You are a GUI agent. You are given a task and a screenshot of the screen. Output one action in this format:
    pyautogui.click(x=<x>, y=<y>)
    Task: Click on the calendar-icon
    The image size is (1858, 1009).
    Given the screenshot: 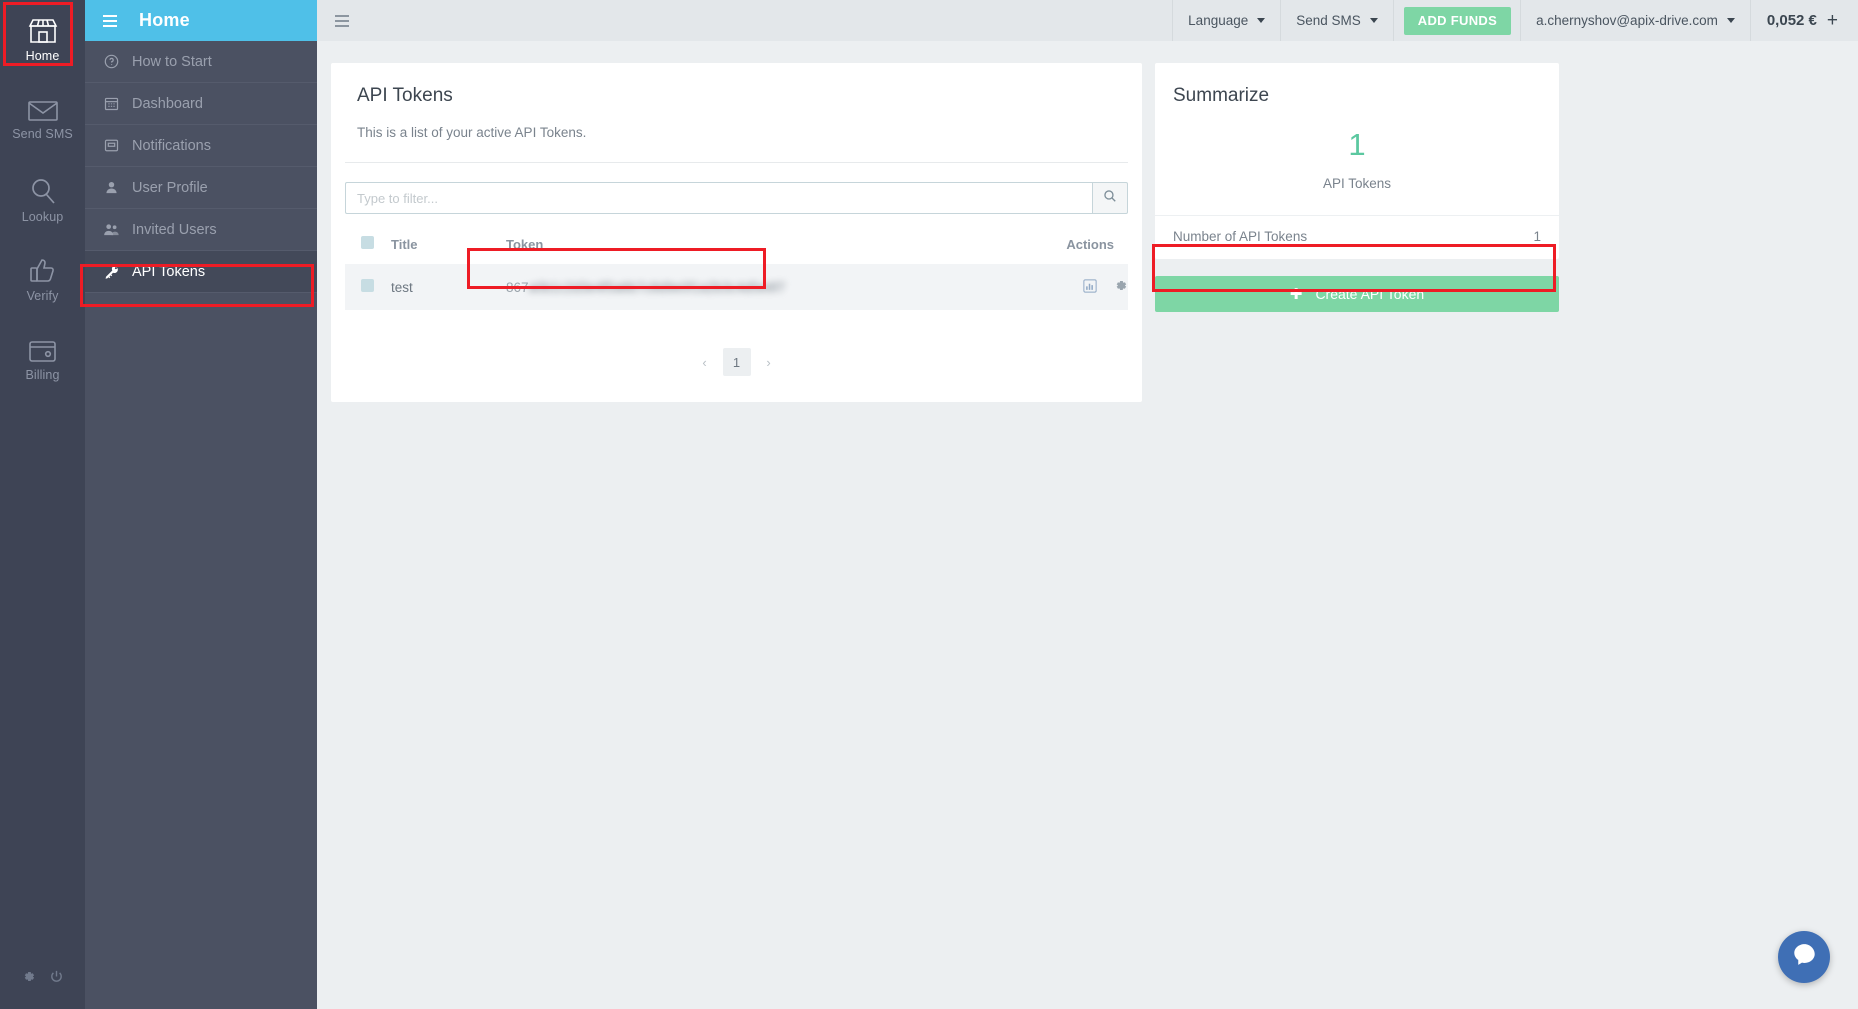 What is the action you would take?
    pyautogui.click(x=111, y=103)
    